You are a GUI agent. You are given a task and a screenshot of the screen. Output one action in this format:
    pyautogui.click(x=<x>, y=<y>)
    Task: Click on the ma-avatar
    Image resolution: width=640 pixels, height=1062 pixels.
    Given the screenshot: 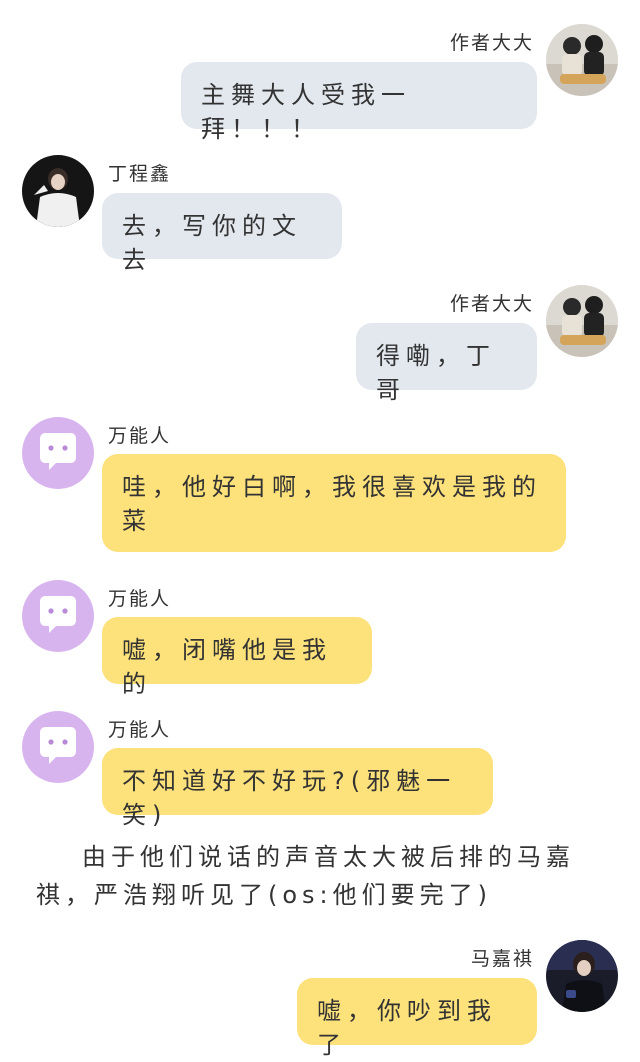 What is the action you would take?
    pyautogui.click(x=582, y=976)
    